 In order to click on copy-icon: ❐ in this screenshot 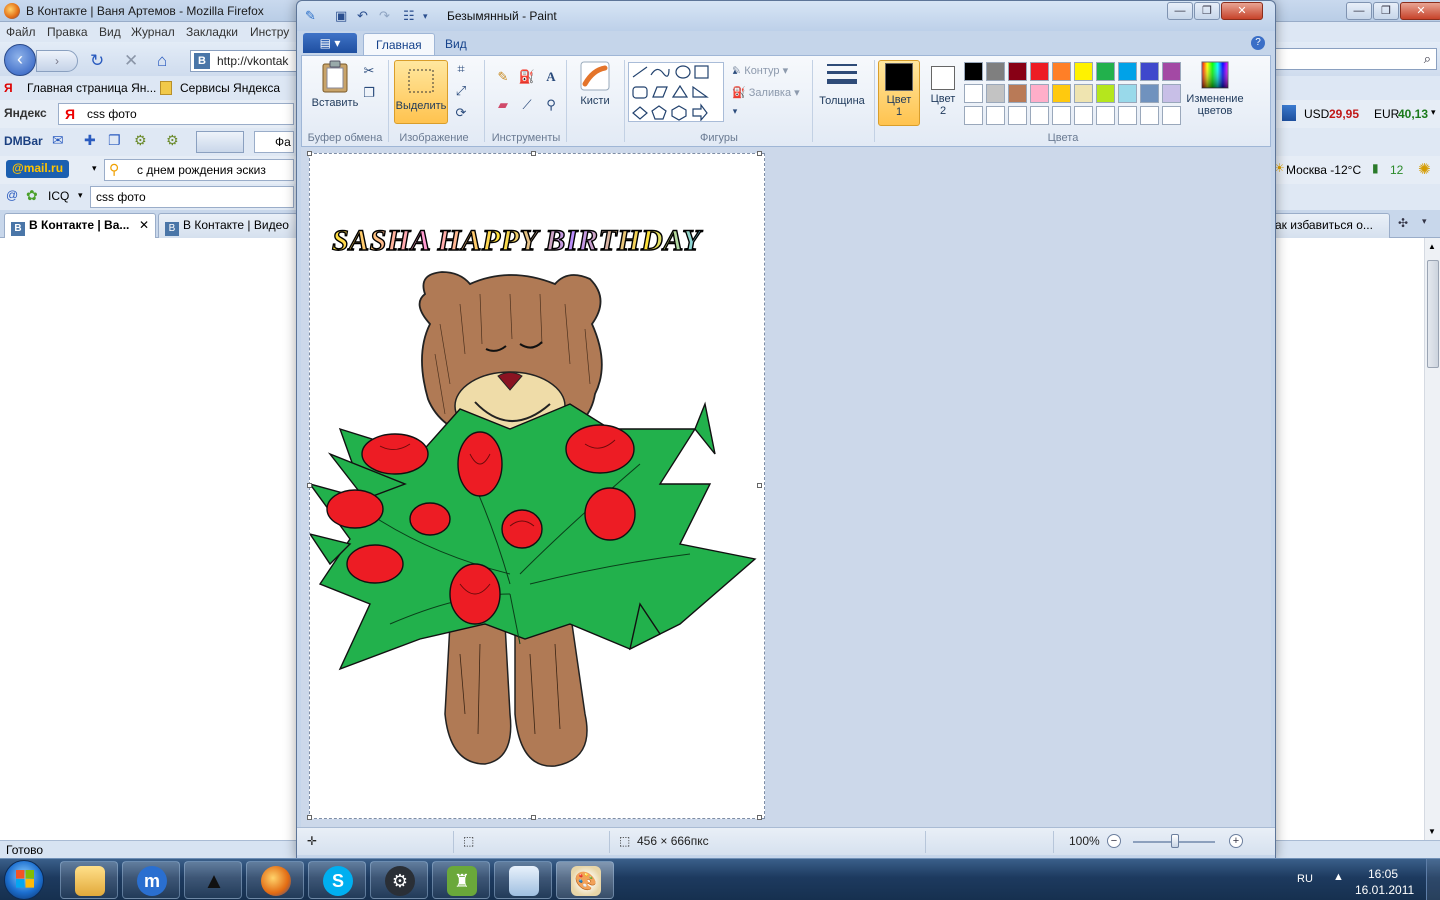, I will do `click(369, 93)`.